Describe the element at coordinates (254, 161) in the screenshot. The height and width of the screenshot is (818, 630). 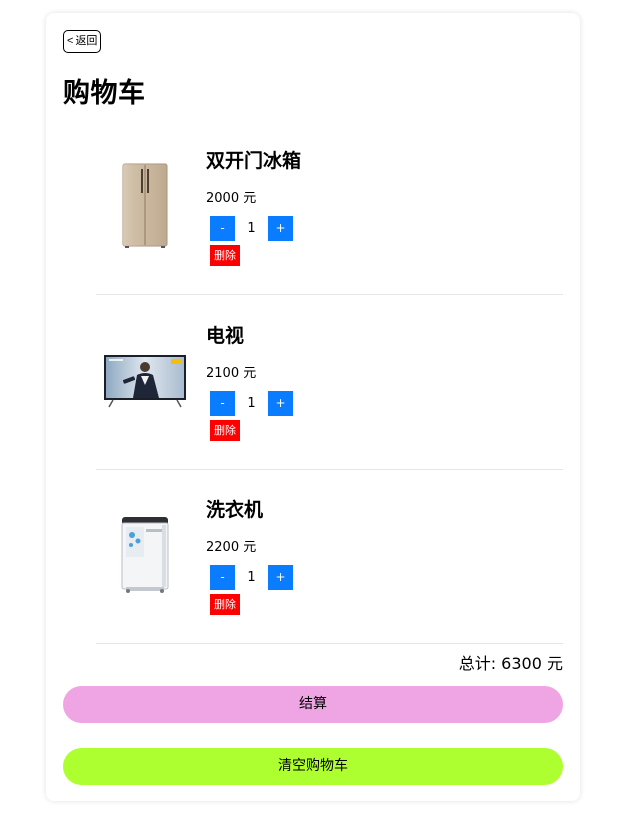
I see `item-name: 双开门冰箱` at that location.